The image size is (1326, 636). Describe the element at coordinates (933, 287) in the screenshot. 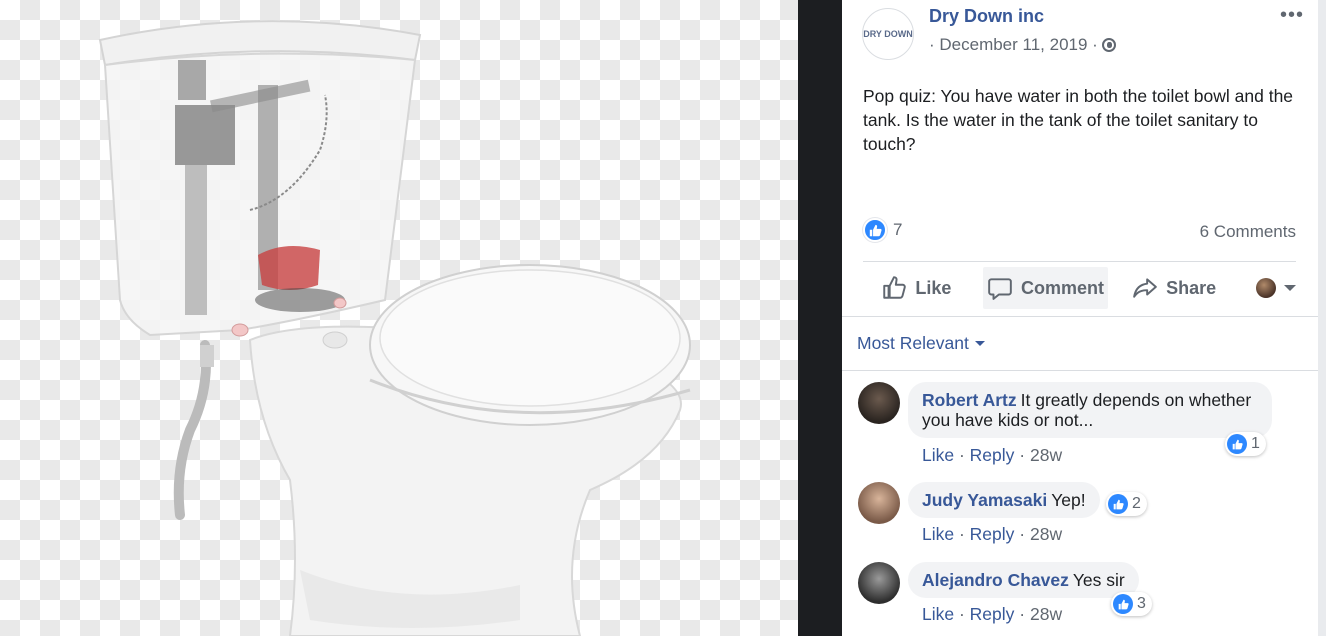

I see `like-label: Like` at that location.